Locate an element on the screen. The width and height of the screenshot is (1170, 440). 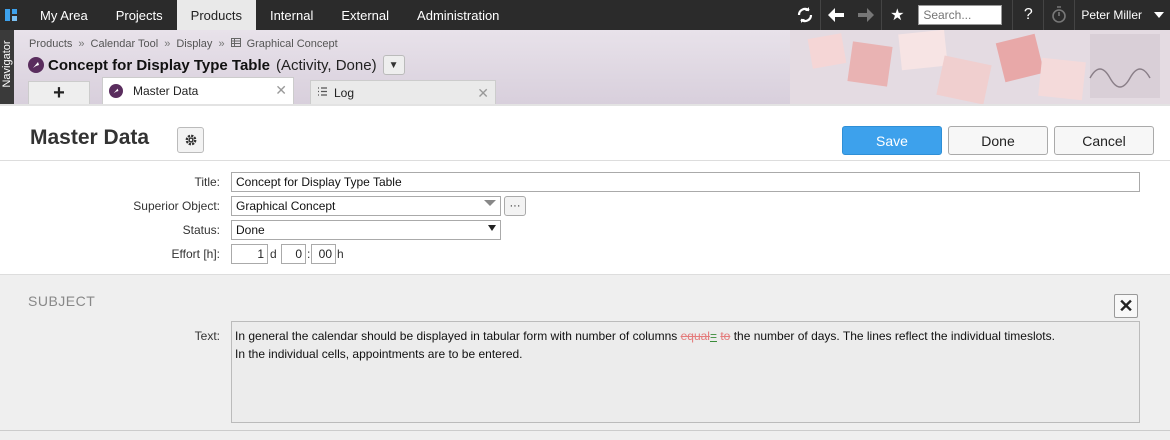
effort-label: Effort [h]: is located at coordinates (195, 254).